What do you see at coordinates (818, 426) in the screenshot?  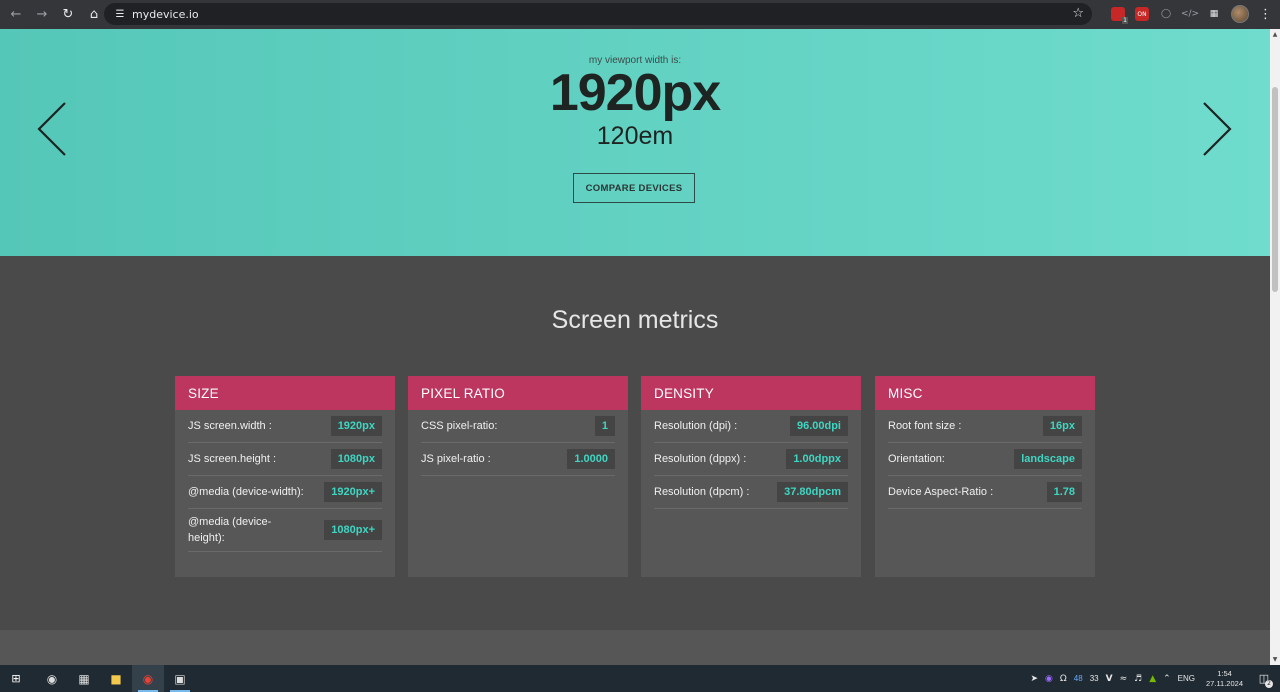 I see `metric-value: 96.00dpi` at bounding box center [818, 426].